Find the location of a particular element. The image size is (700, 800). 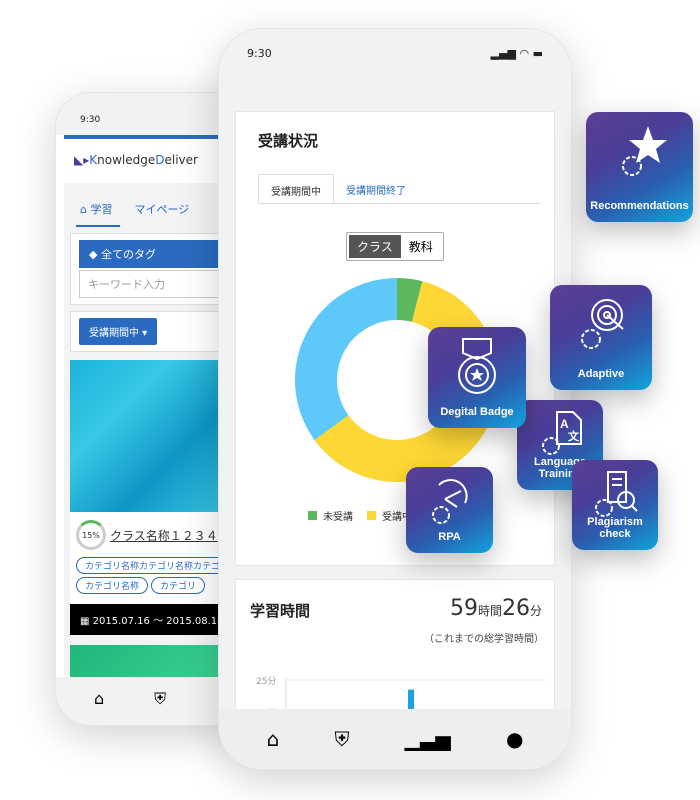

category-chip: カテゴリ is located at coordinates (178, 585).